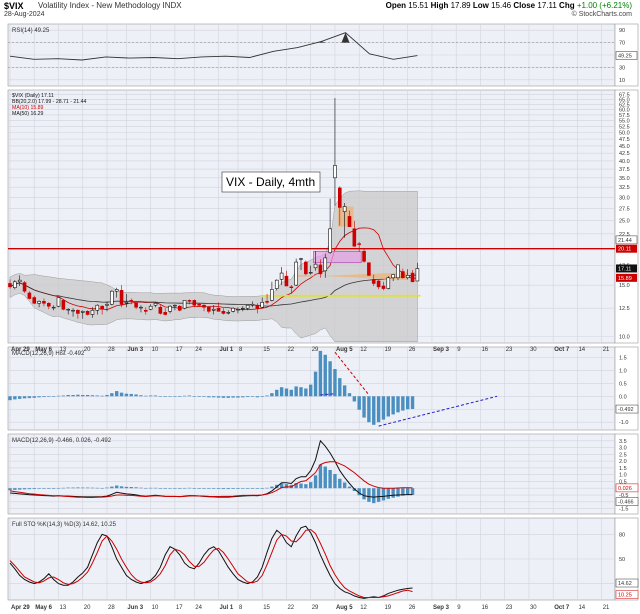  I want to click on macd-hist-legend: MACD(12,26,9) Hist -0.492, so click(48, 354).